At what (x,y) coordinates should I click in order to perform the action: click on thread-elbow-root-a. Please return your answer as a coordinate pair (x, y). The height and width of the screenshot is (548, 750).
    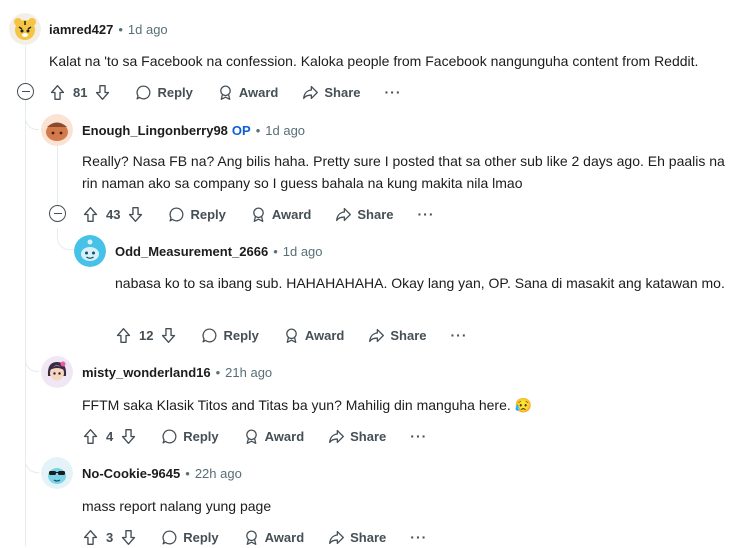
    Looking at the image, I should click on (32, 119).